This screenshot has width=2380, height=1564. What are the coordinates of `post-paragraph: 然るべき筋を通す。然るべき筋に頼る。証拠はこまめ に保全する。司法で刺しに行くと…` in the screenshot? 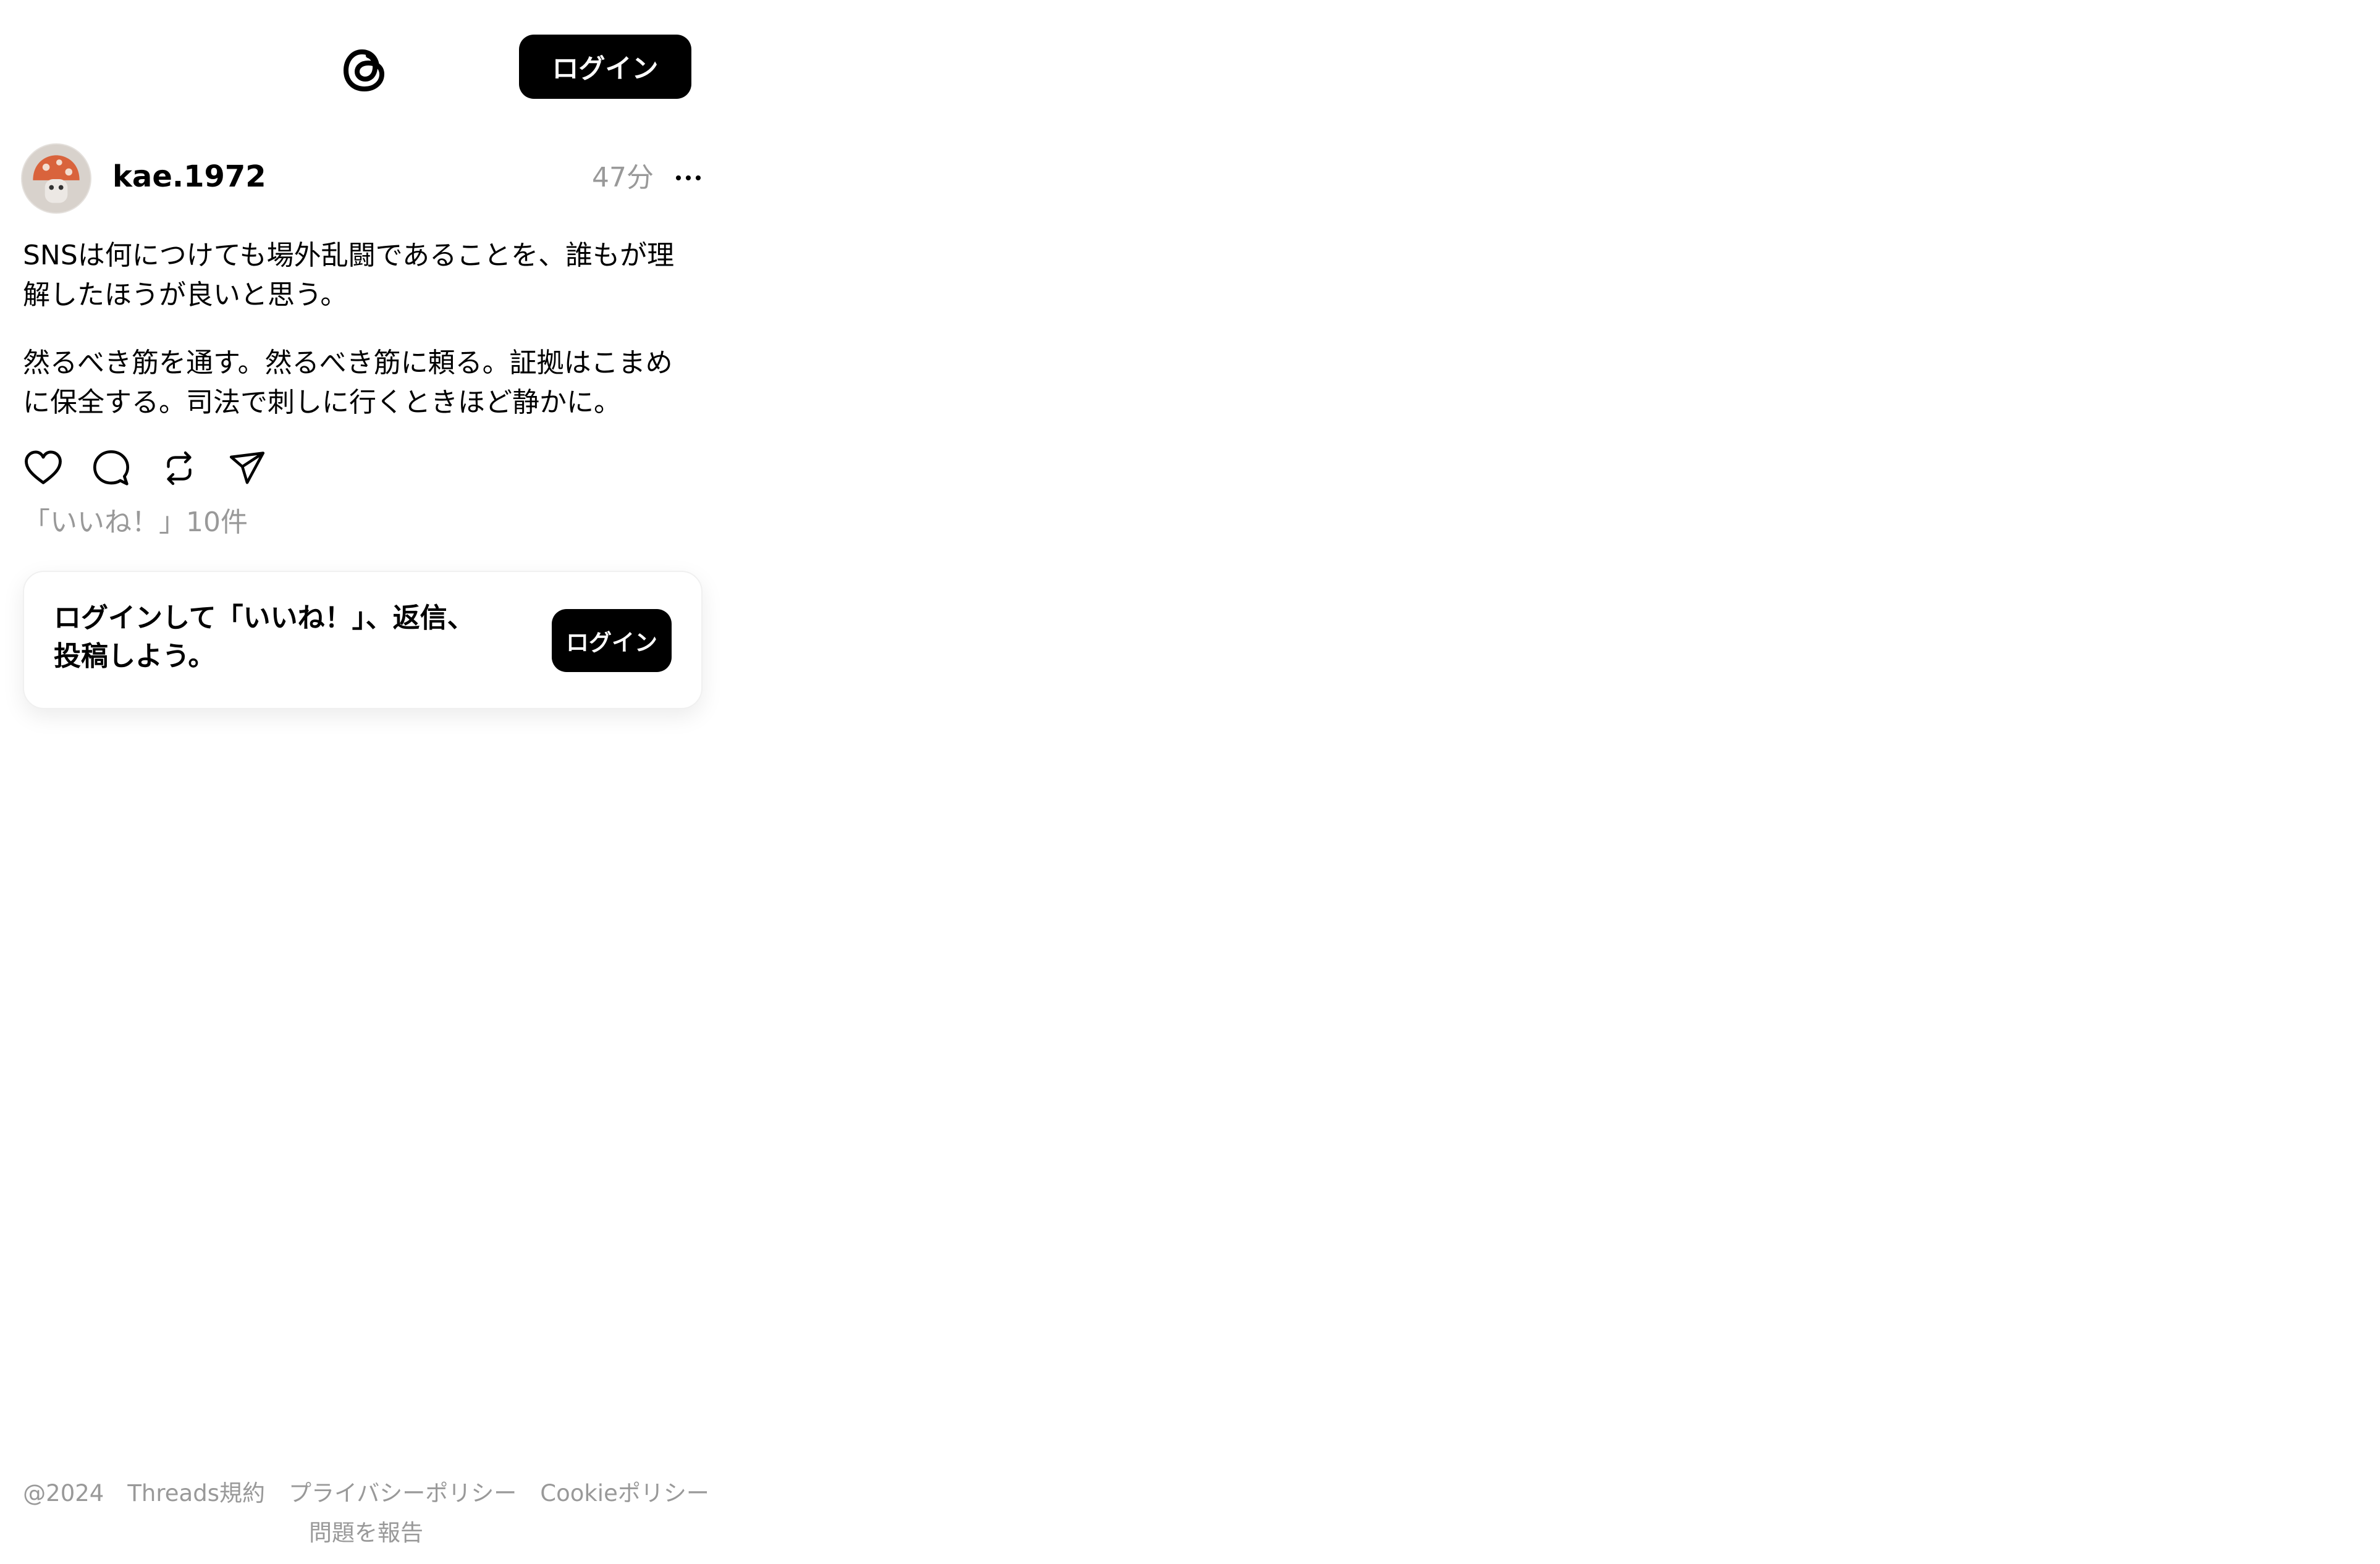 It's located at (348, 382).